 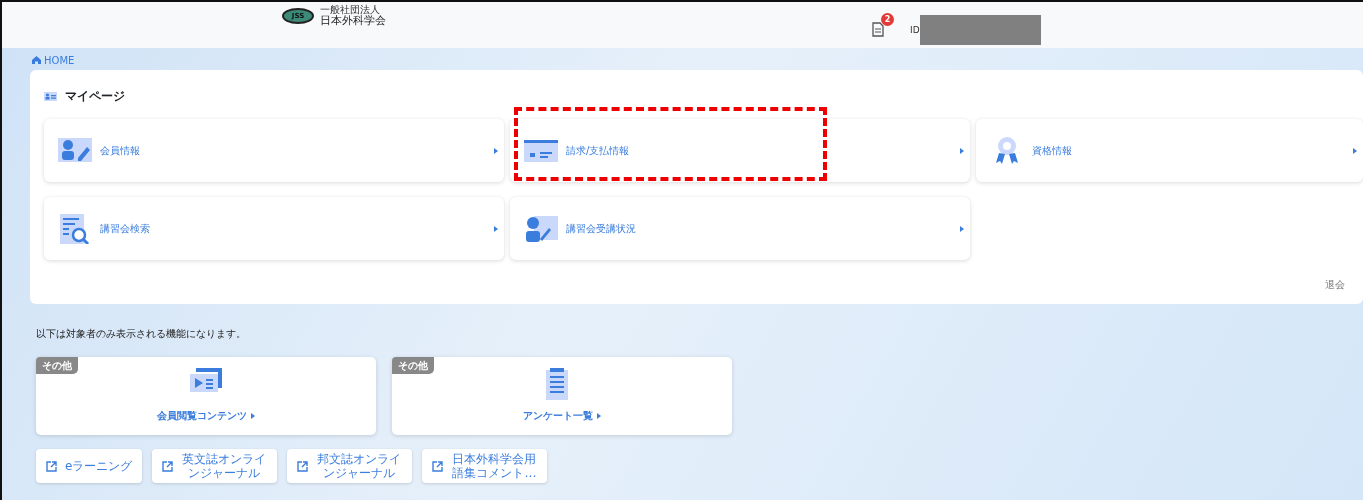 What do you see at coordinates (95, 96) in the screenshot?
I see `section-title: マイページ` at bounding box center [95, 96].